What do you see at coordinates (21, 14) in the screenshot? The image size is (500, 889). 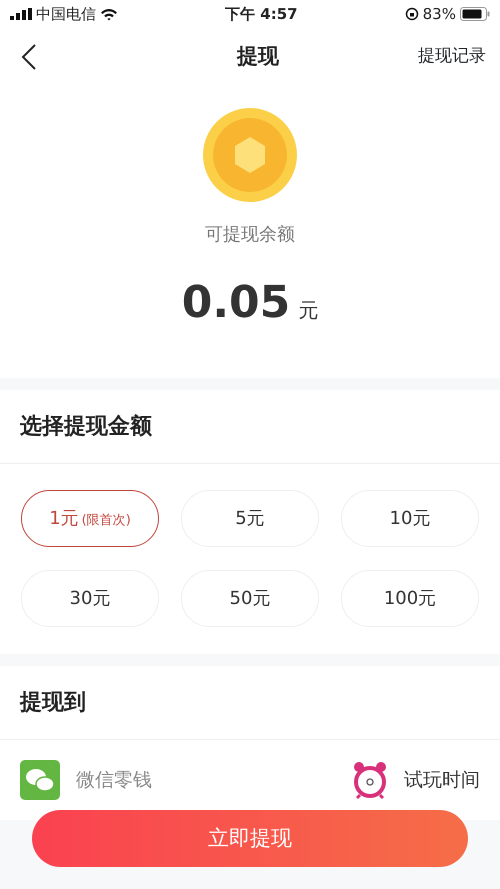 I see `signal-icon` at bounding box center [21, 14].